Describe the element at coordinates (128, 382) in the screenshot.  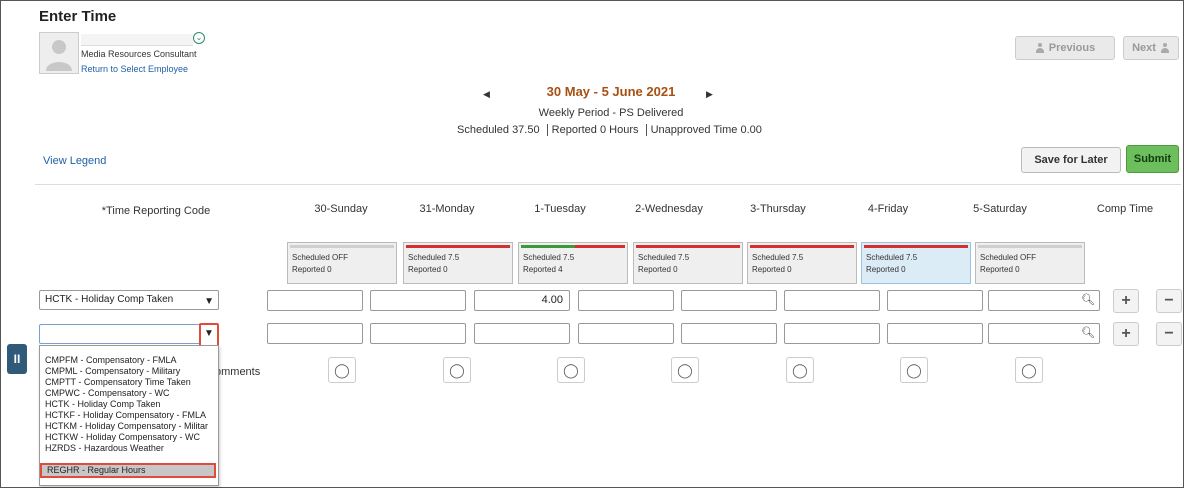
I see `dropdown-option: CMPTT - Compensatory Time Taken` at that location.